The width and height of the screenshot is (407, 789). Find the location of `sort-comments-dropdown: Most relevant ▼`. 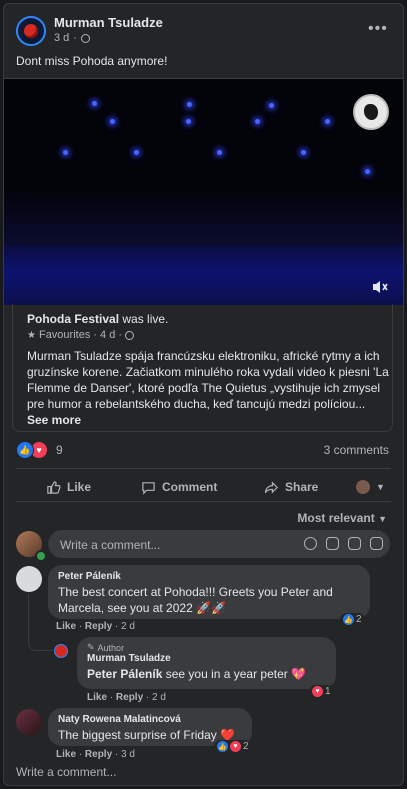

sort-comments-dropdown: Most relevant ▼ is located at coordinates (342, 518).